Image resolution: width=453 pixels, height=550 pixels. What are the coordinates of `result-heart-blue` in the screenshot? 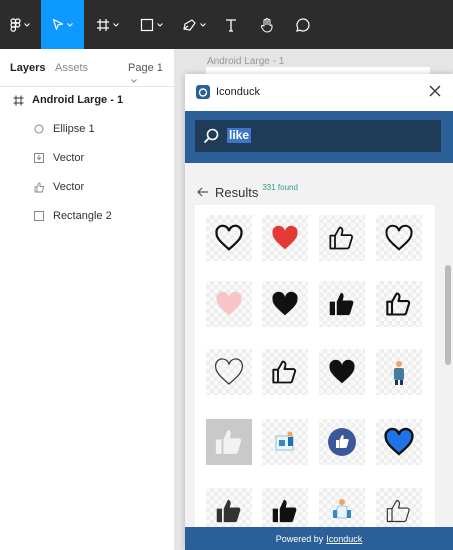 It's located at (399, 442).